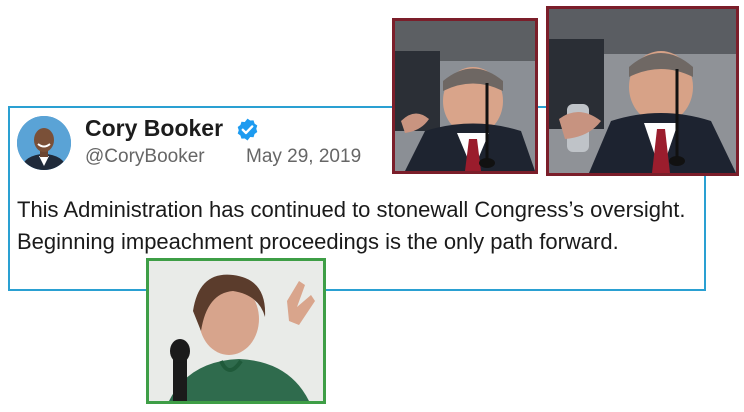 This screenshot has width=744, height=412. I want to click on verified-badge-icon, so click(247, 129).